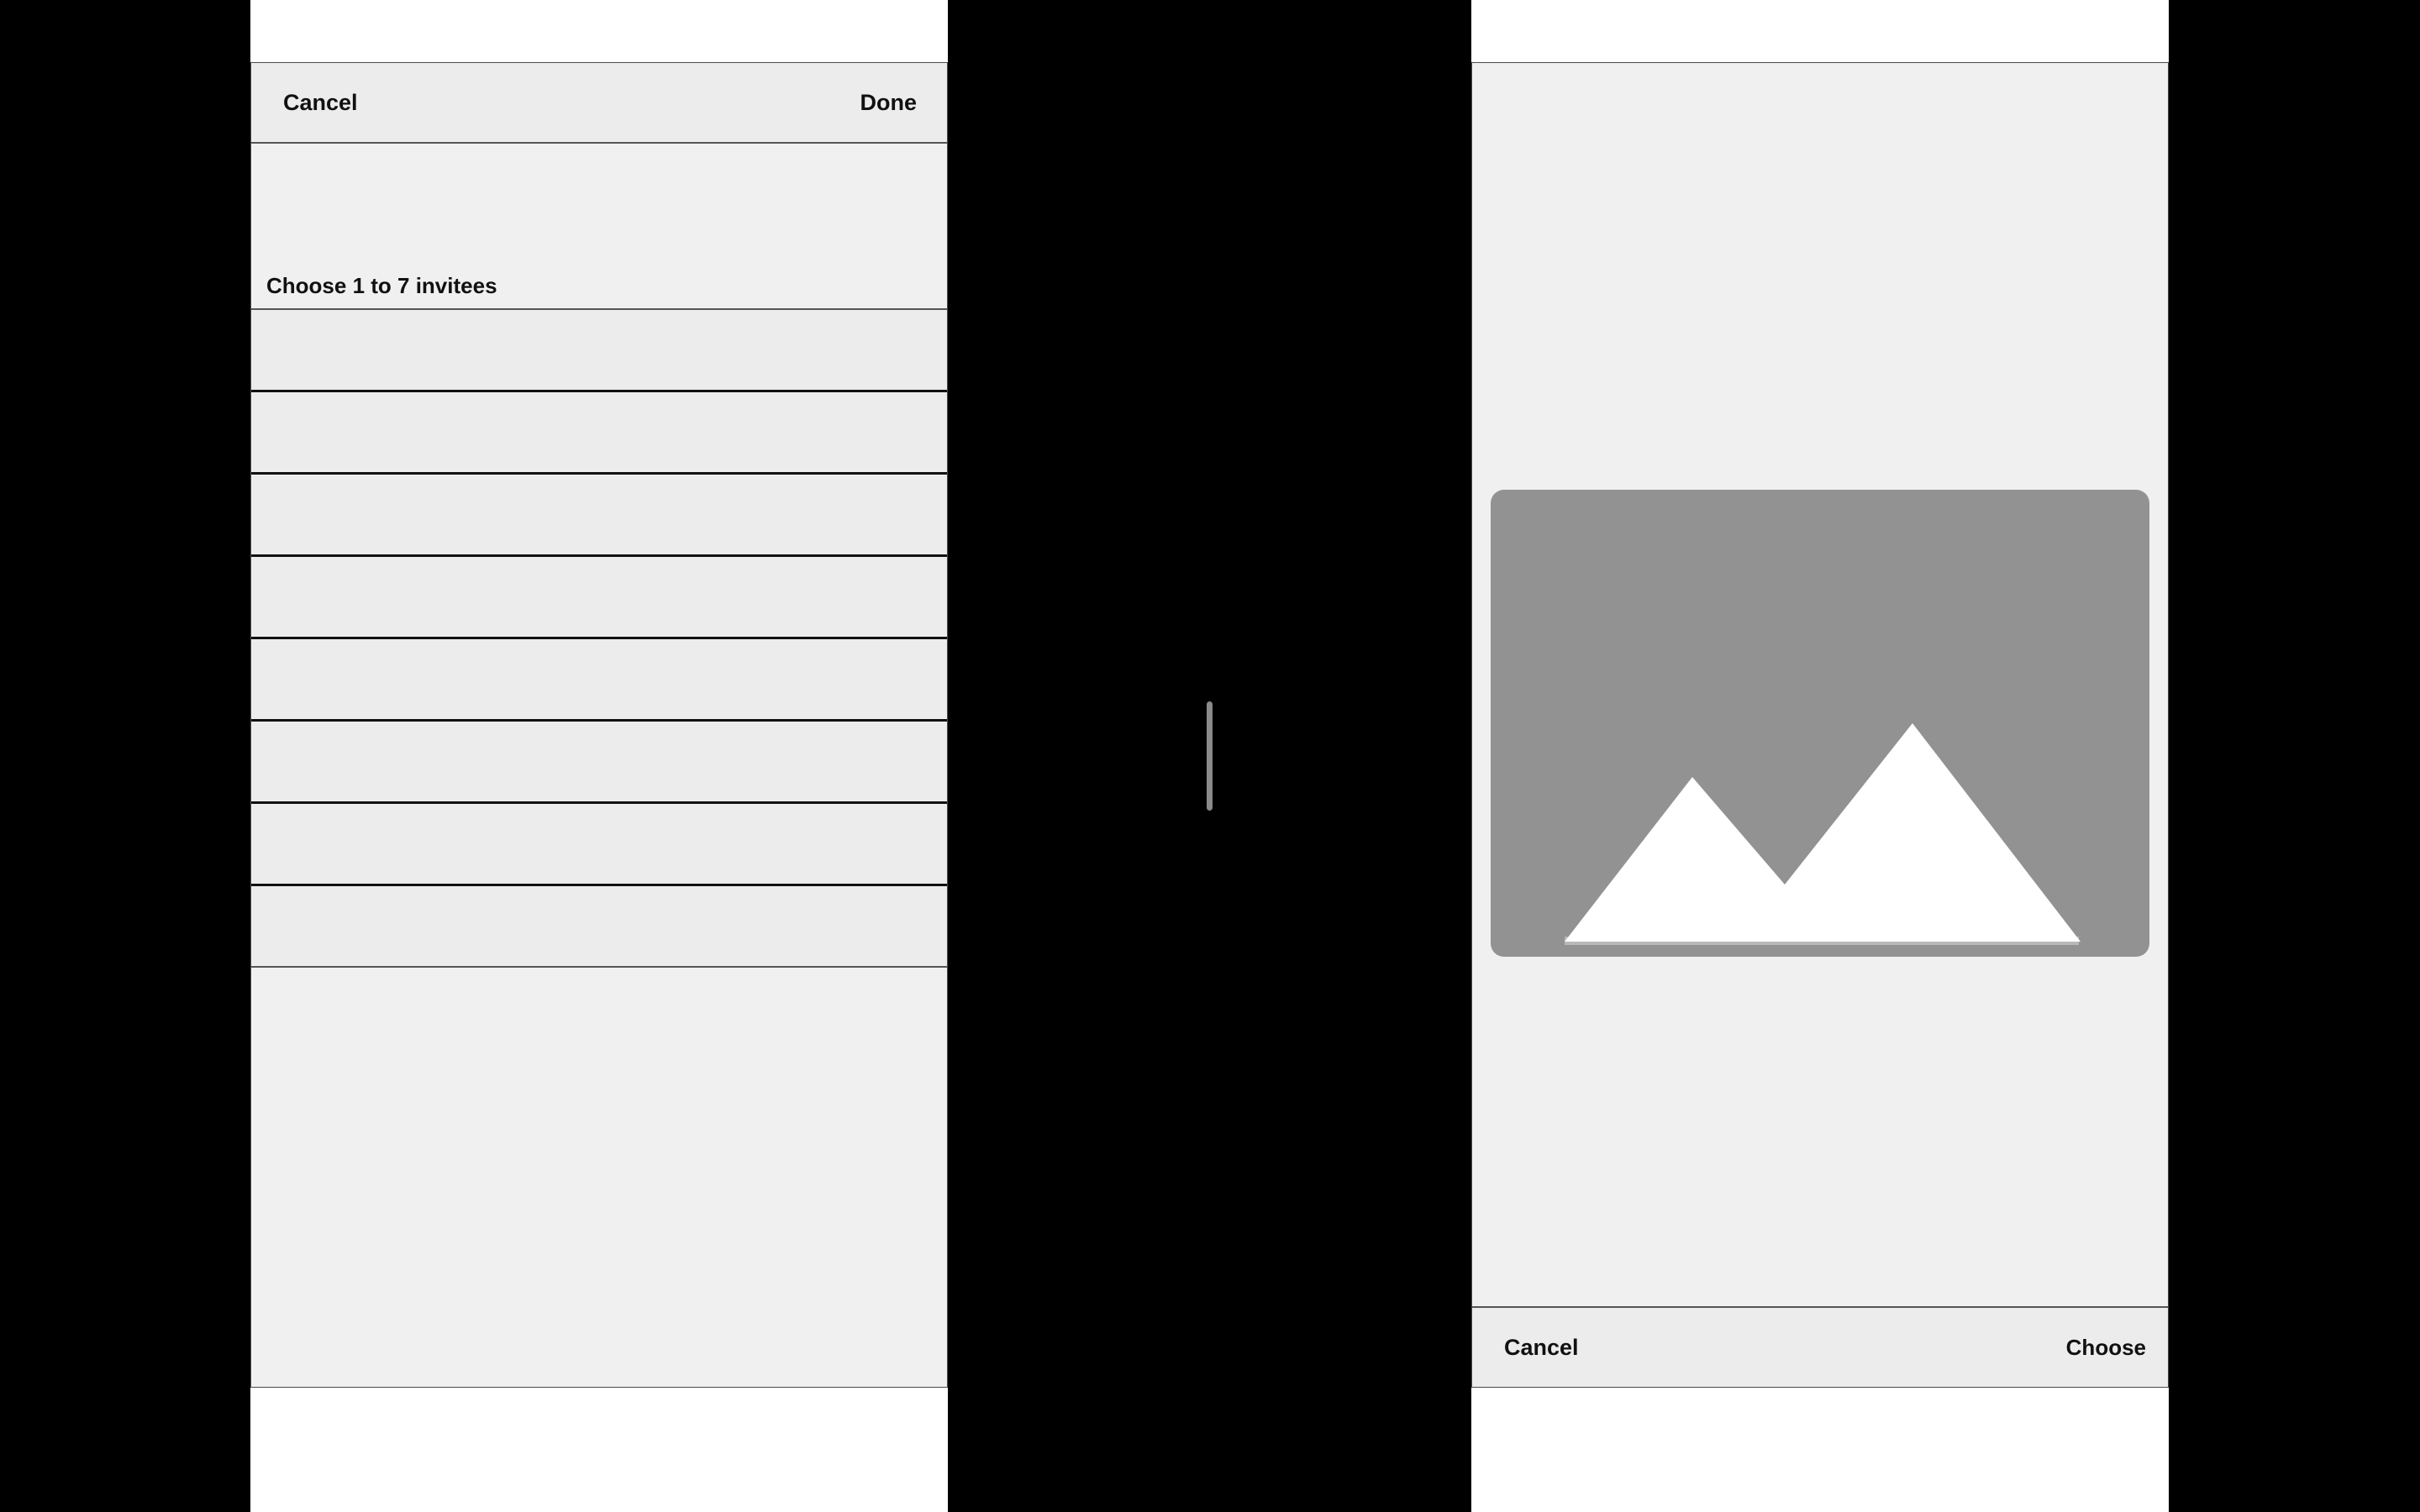 This screenshot has width=2420, height=1512. What do you see at coordinates (1820, 1346) in the screenshot?
I see `image-picker-toolbar: Cancel Choose` at bounding box center [1820, 1346].